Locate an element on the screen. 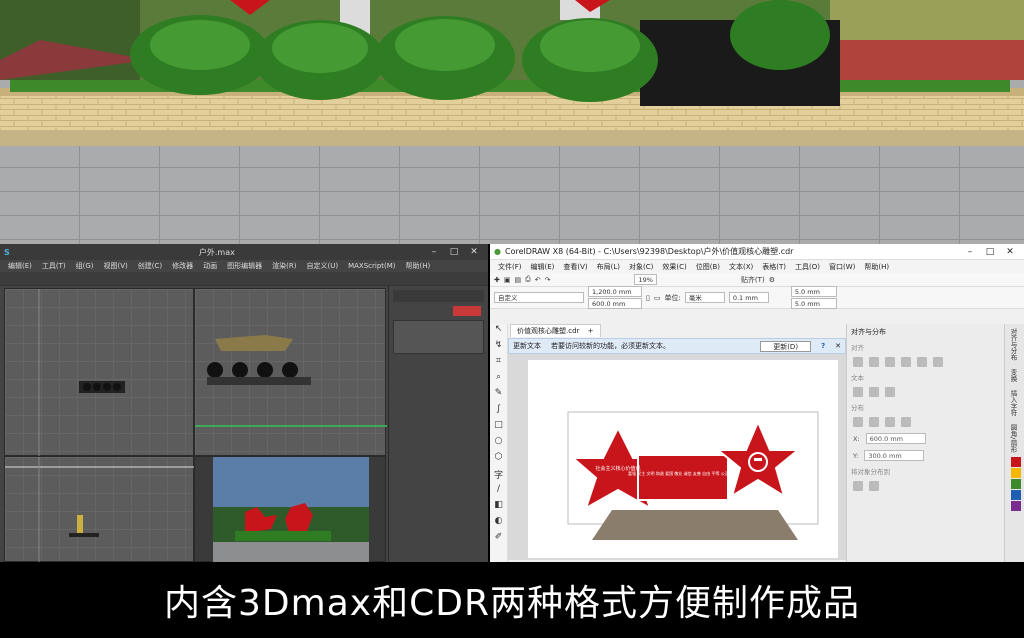  cdr-menu-help: 帮助(H) is located at coordinates (876, 267).